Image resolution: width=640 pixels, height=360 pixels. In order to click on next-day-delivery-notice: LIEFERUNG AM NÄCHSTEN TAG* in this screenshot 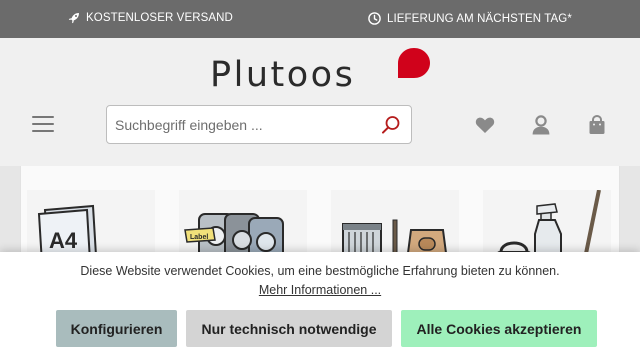, I will do `click(470, 18)`.